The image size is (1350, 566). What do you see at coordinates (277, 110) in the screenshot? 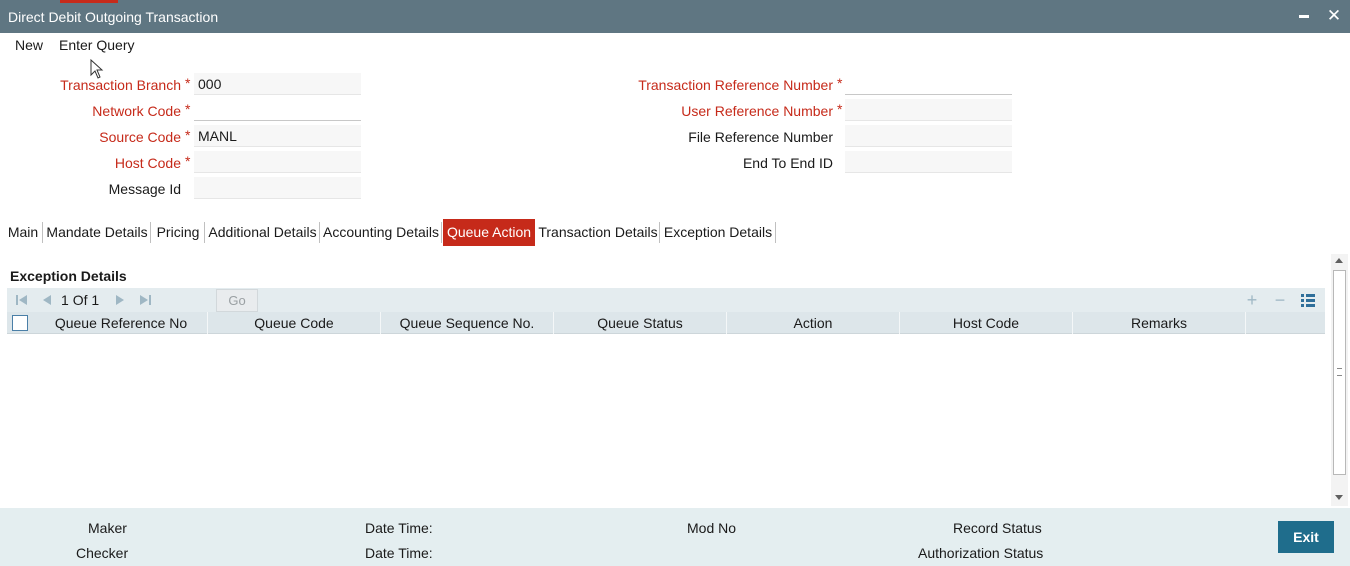
I see `network-code-field` at bounding box center [277, 110].